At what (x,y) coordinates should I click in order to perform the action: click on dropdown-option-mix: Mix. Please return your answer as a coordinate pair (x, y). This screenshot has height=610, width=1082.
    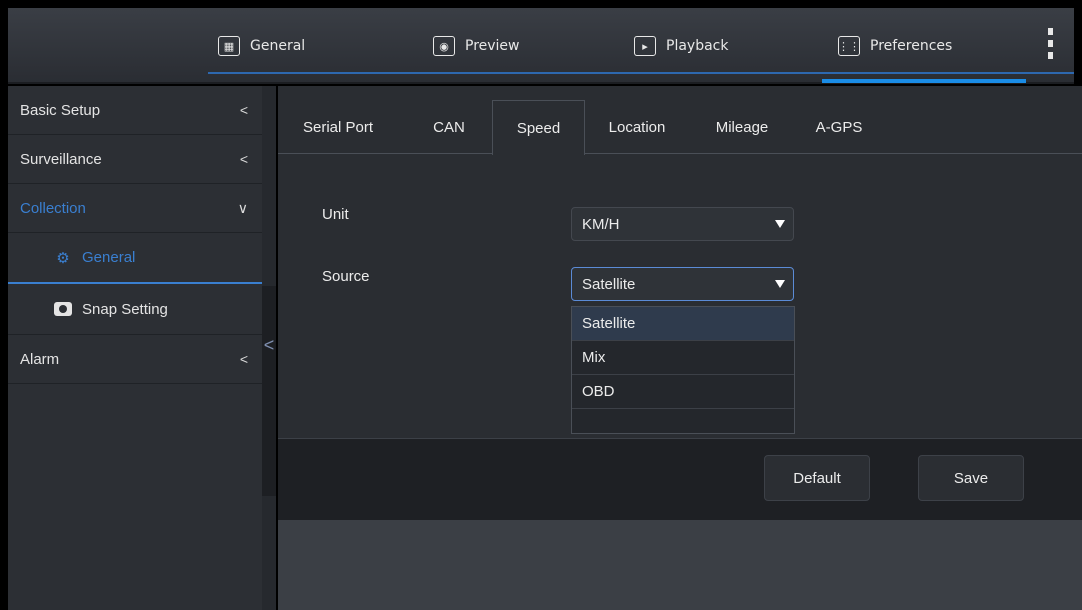
    Looking at the image, I should click on (683, 358).